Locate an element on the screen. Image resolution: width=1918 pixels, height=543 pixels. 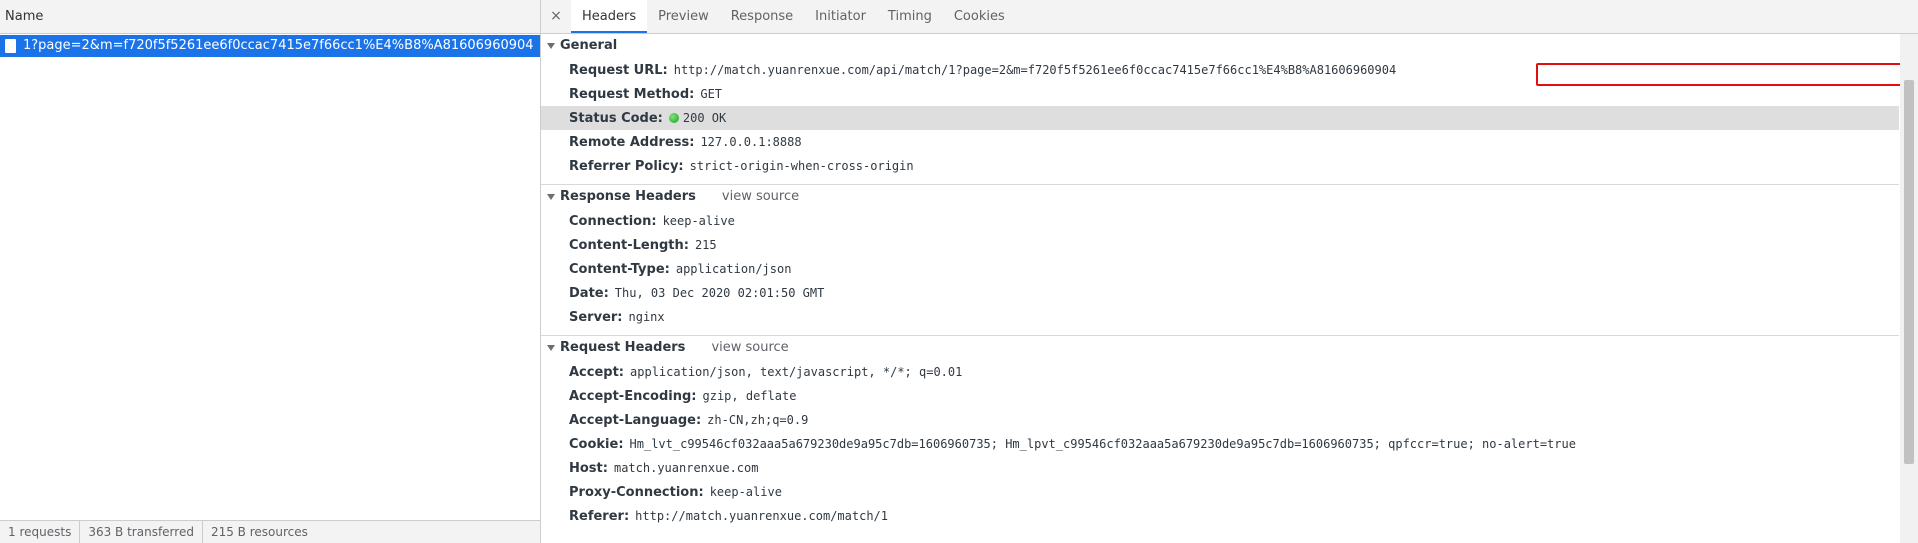
header-value: http://match.yuanrenxue.com/match/1 is located at coordinates (762, 516).